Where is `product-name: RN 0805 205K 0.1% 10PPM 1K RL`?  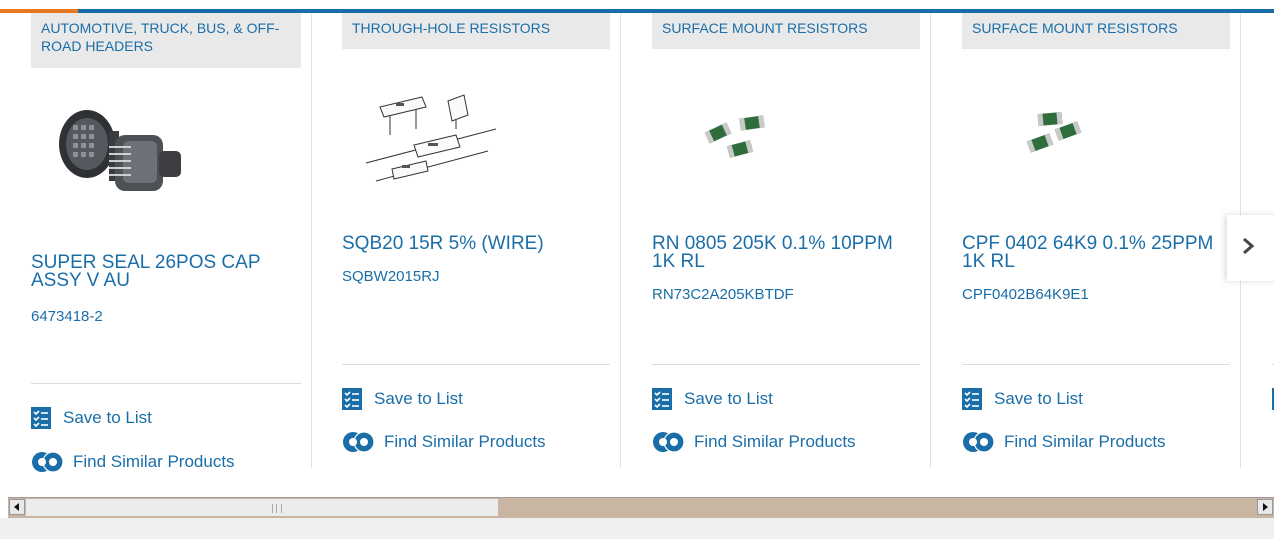
product-name: RN 0805 205K 0.1% 10PPM 1K RL is located at coordinates (786, 252).